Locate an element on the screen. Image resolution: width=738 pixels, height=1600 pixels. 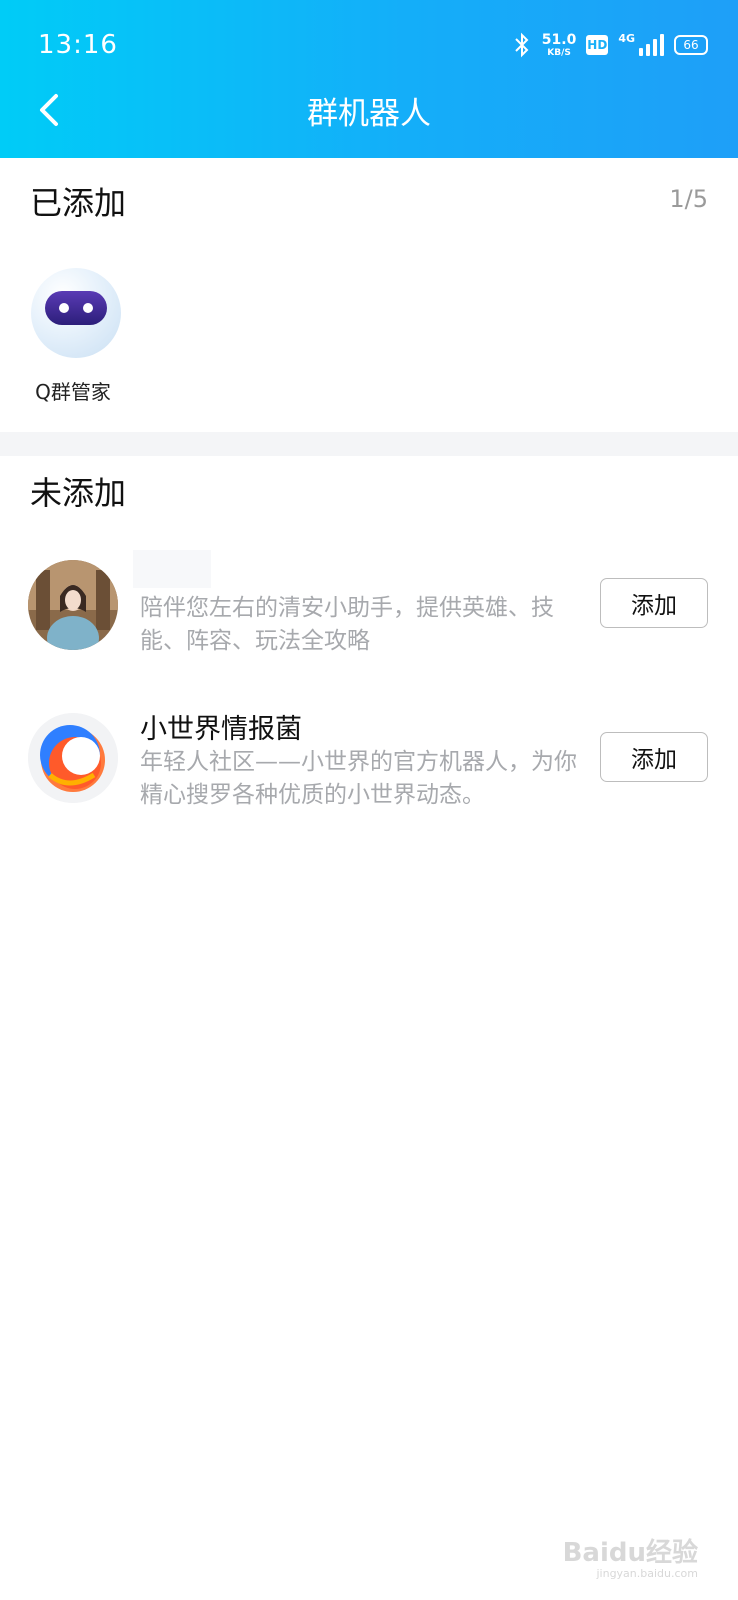
bot-name-redacted is located at coordinates (172, 569).